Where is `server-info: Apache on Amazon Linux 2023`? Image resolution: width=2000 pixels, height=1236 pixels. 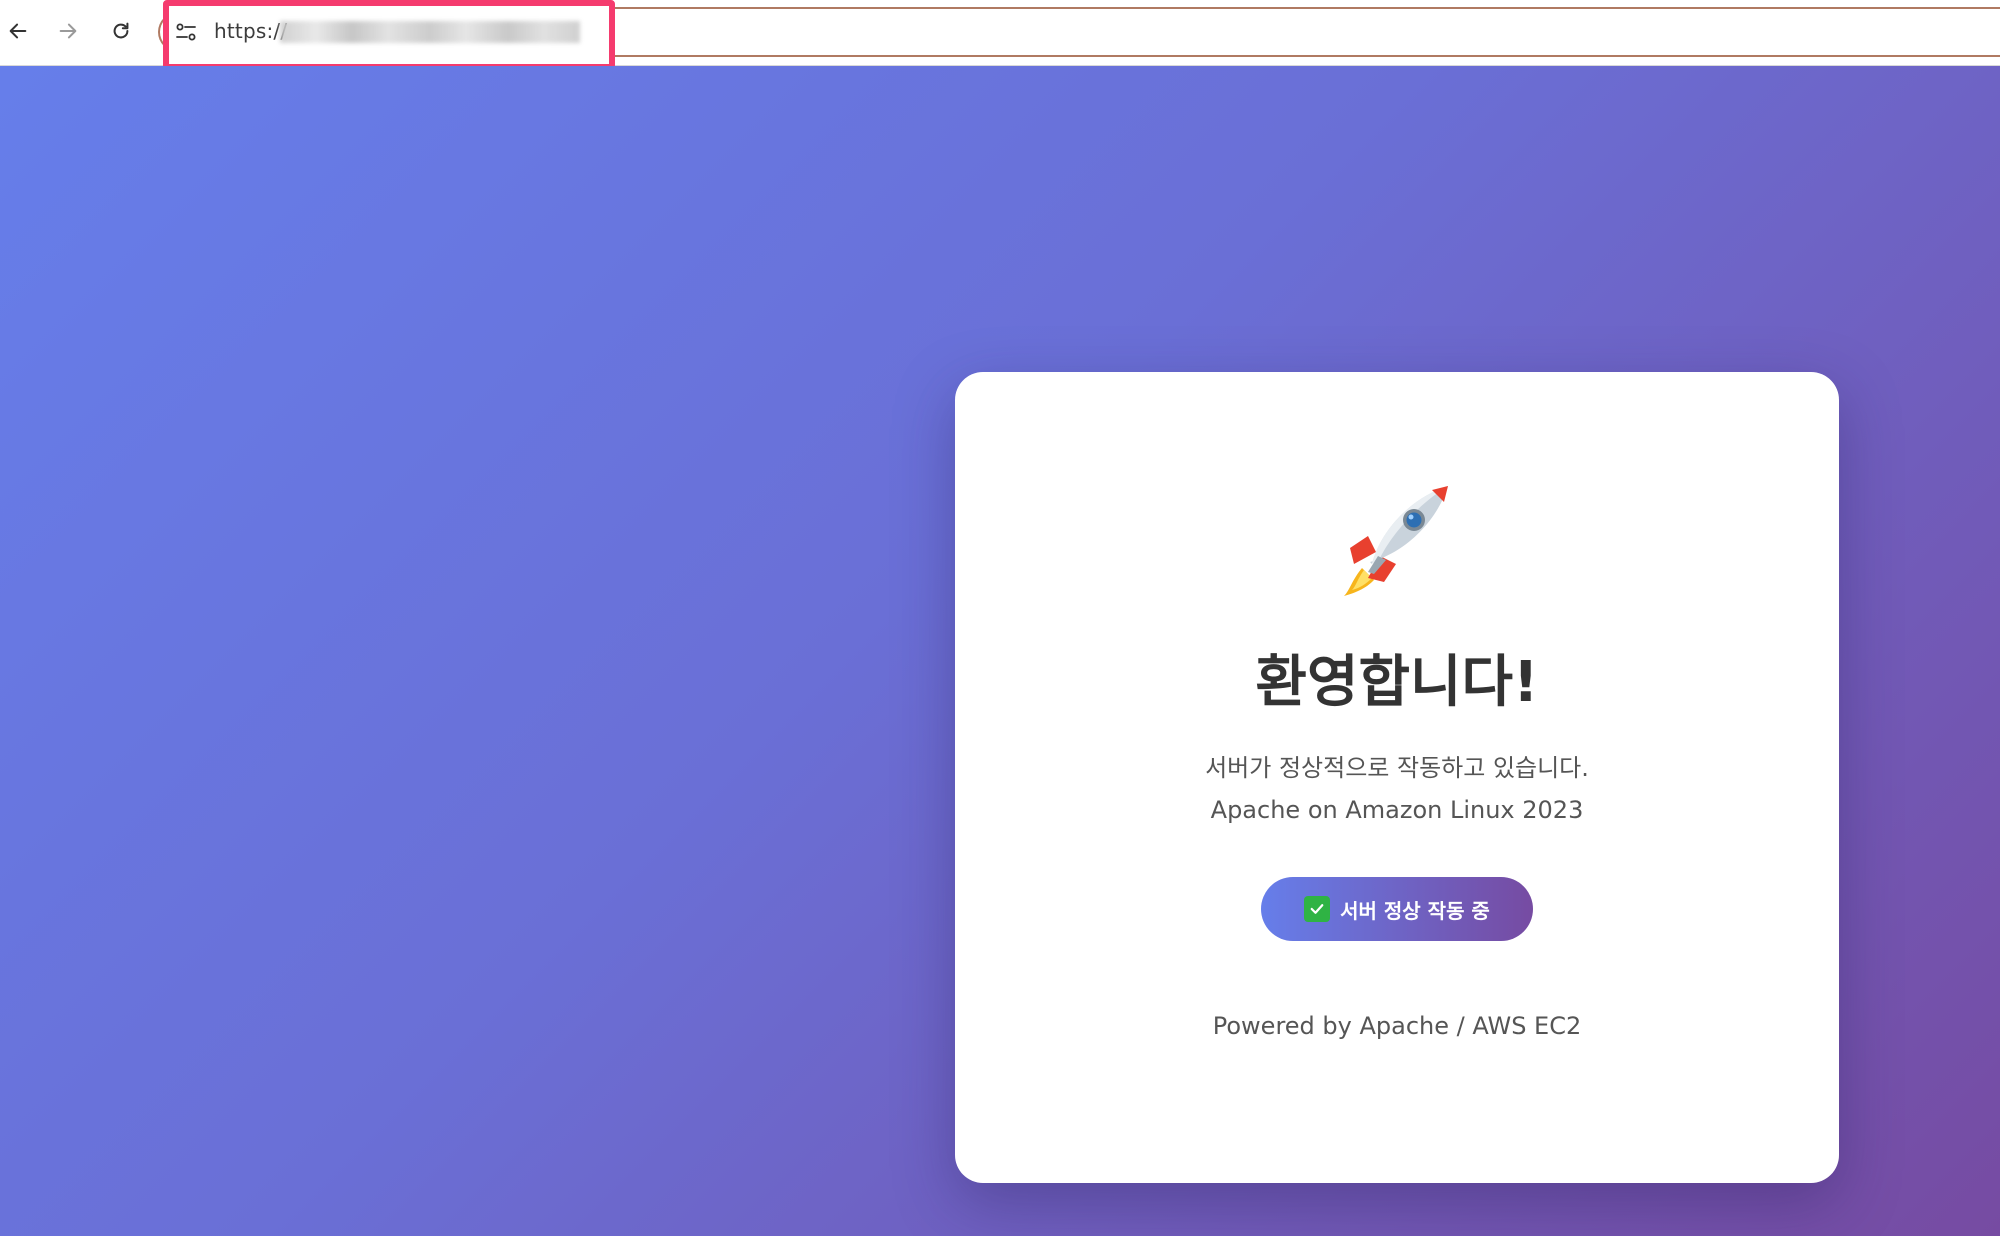
server-info: Apache on Amazon Linux 2023 is located at coordinates (1397, 810).